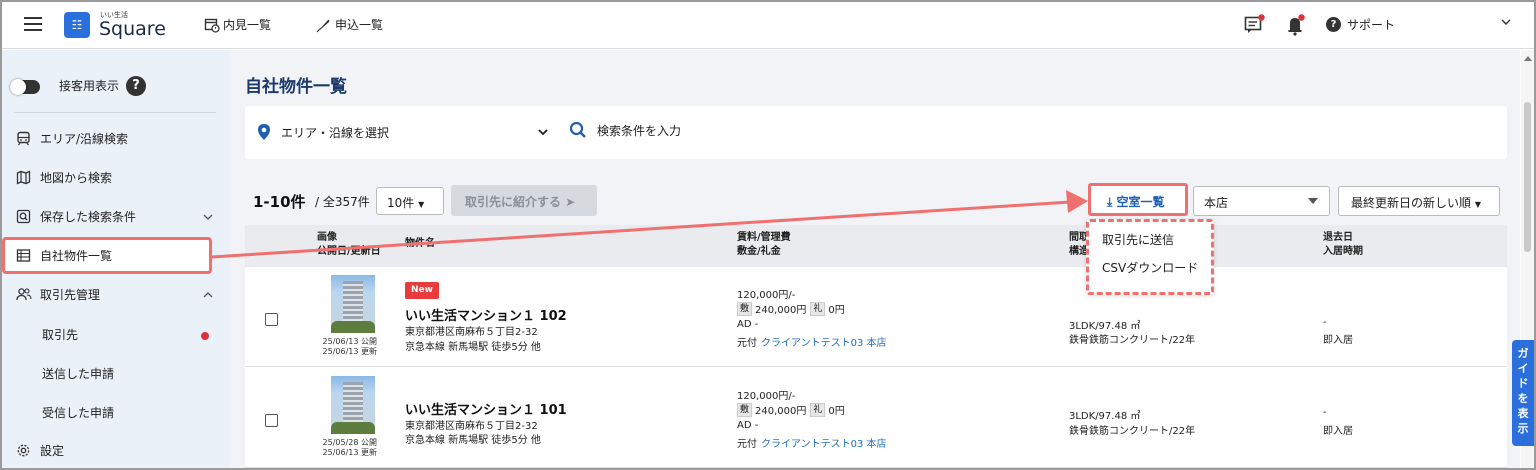 This screenshot has height=470, width=1536. I want to click on sidebar-item-label: 地図から検索, so click(76, 178).